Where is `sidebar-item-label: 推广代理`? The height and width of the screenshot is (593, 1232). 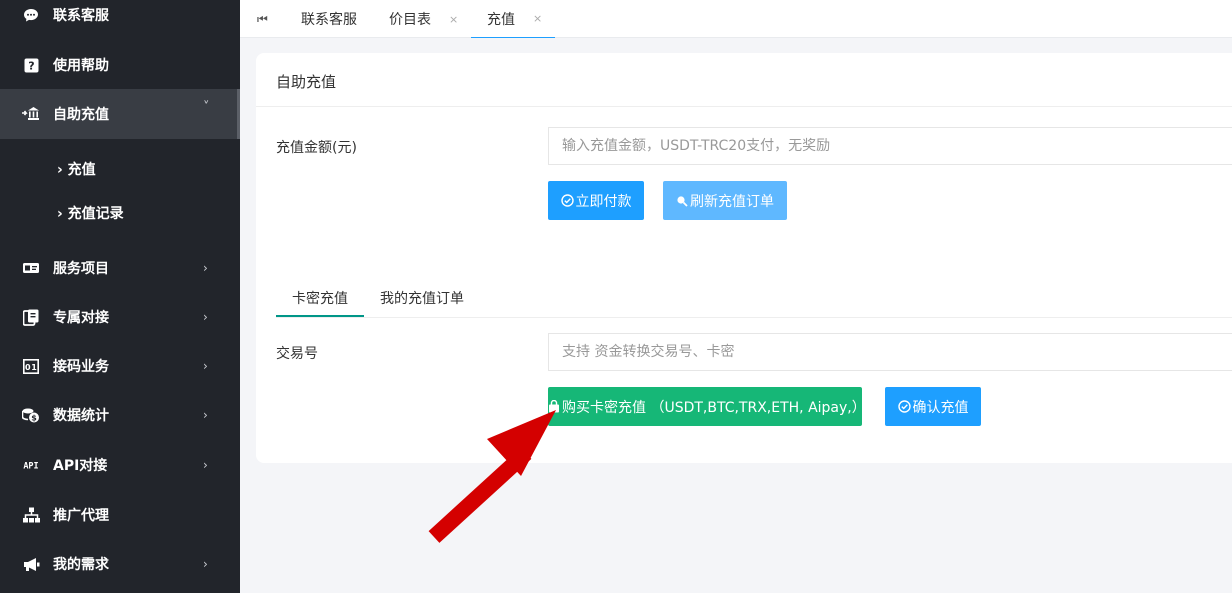 sidebar-item-label: 推广代理 is located at coordinates (81, 516).